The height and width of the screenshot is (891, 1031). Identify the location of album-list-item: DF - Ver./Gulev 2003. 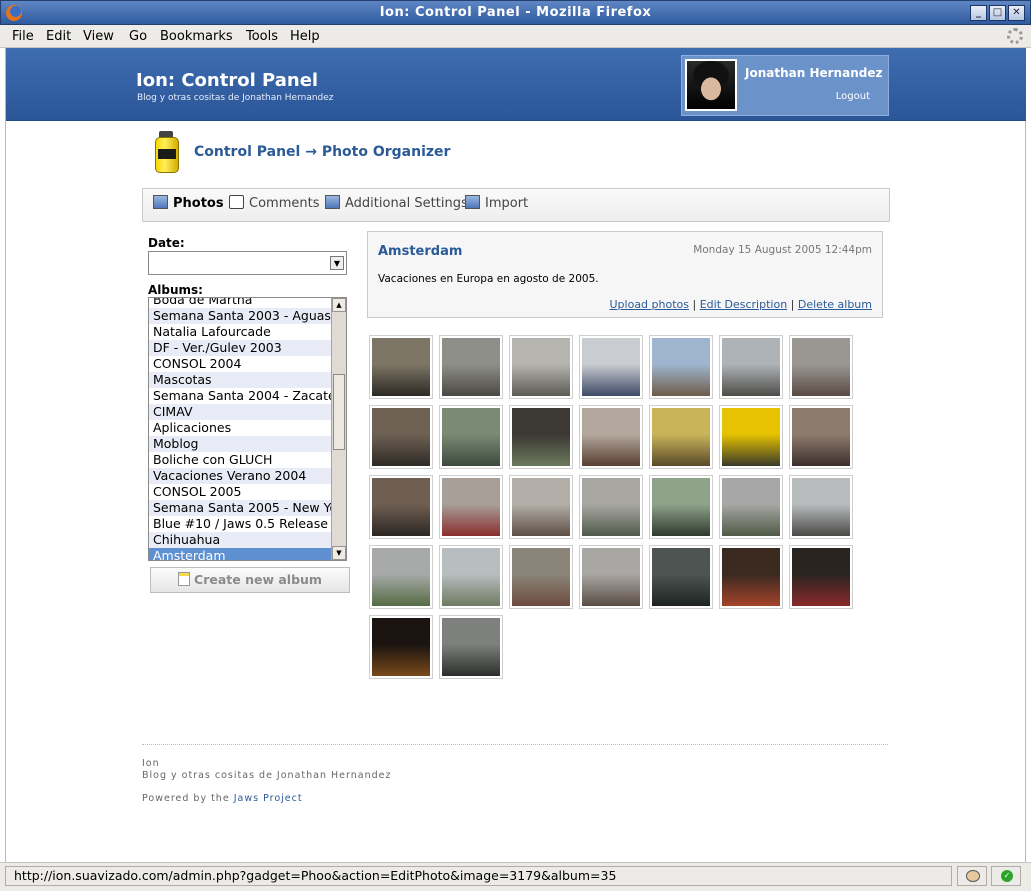
(240, 348).